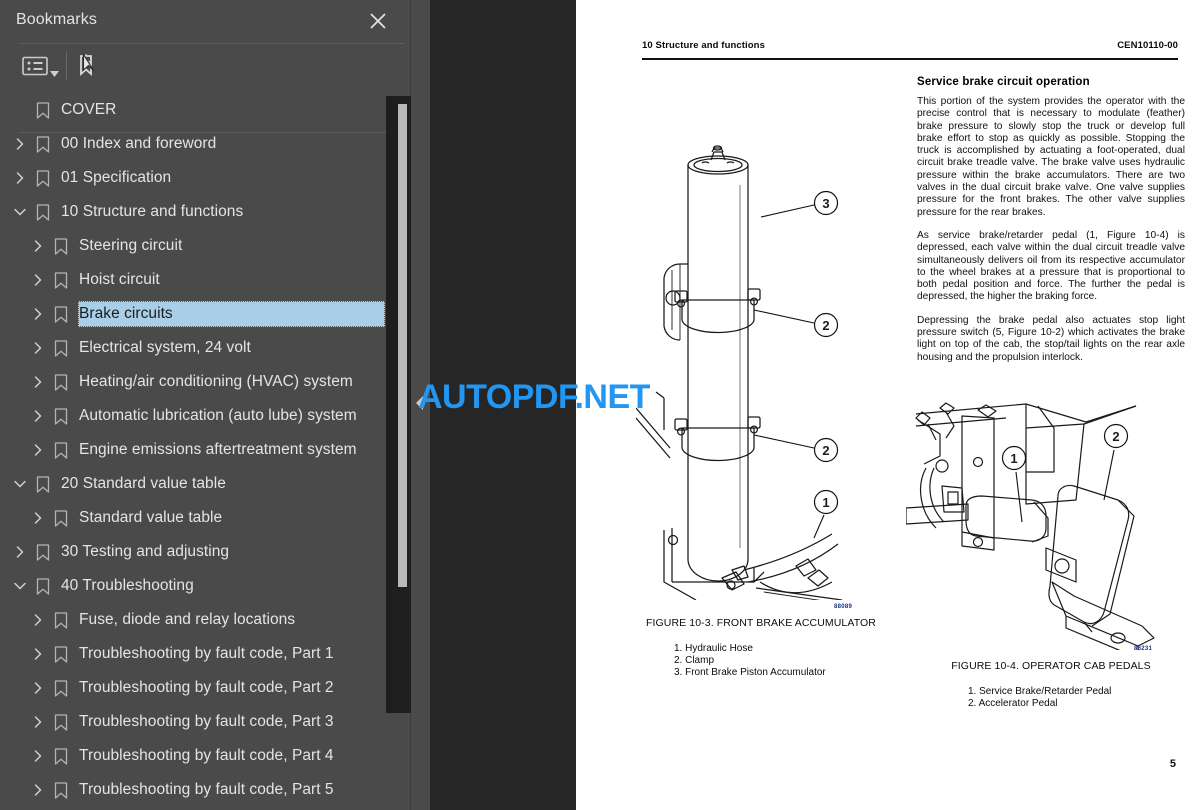 Image resolution: width=1200 pixels, height=810 pixels. Describe the element at coordinates (713, 648) in the screenshot. I see `figure-left-legend-item: 1. Hydraulic Hose` at that location.